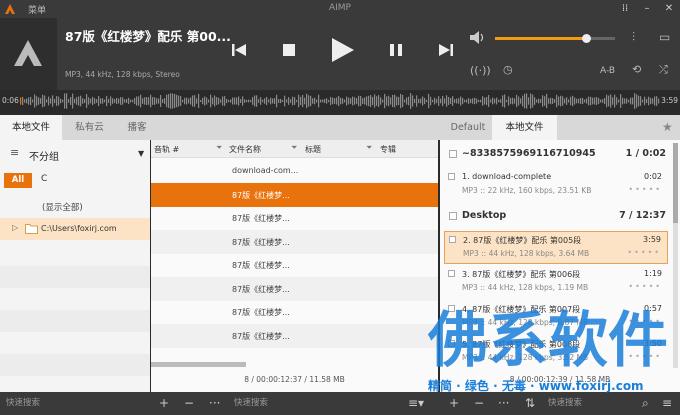 This screenshot has height=415, width=680. I want to click on volume-slider, so click(555, 38).